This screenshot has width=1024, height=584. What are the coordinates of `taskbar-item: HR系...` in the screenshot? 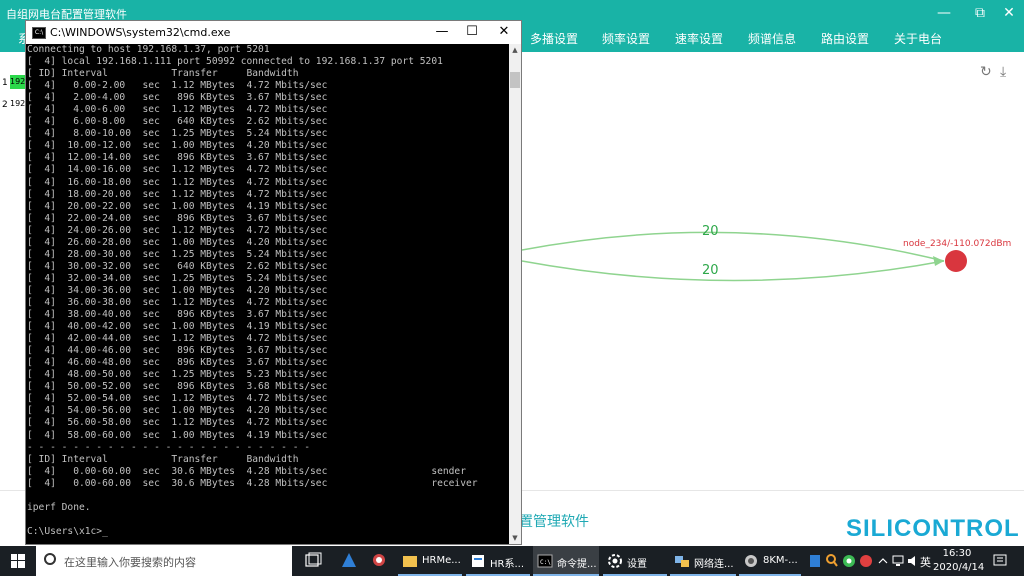 It's located at (498, 561).